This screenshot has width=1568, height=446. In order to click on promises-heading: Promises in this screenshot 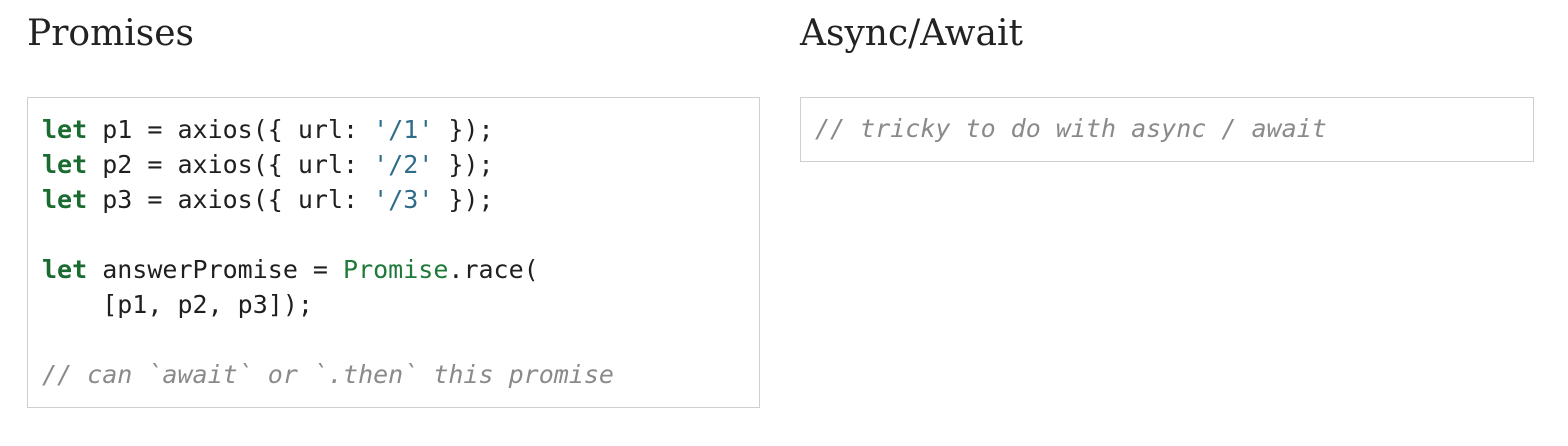, I will do `click(111, 33)`.